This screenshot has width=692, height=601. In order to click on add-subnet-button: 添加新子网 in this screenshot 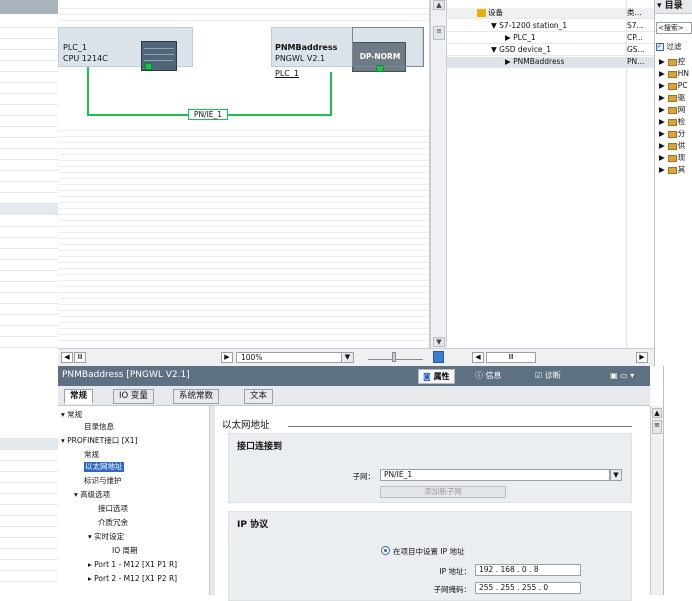, I will do `click(443, 492)`.